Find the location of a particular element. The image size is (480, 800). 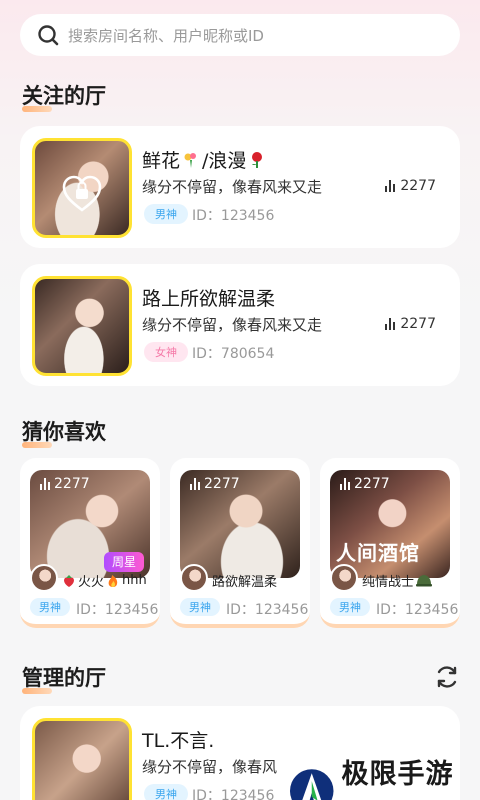

rose-icon is located at coordinates (257, 159).